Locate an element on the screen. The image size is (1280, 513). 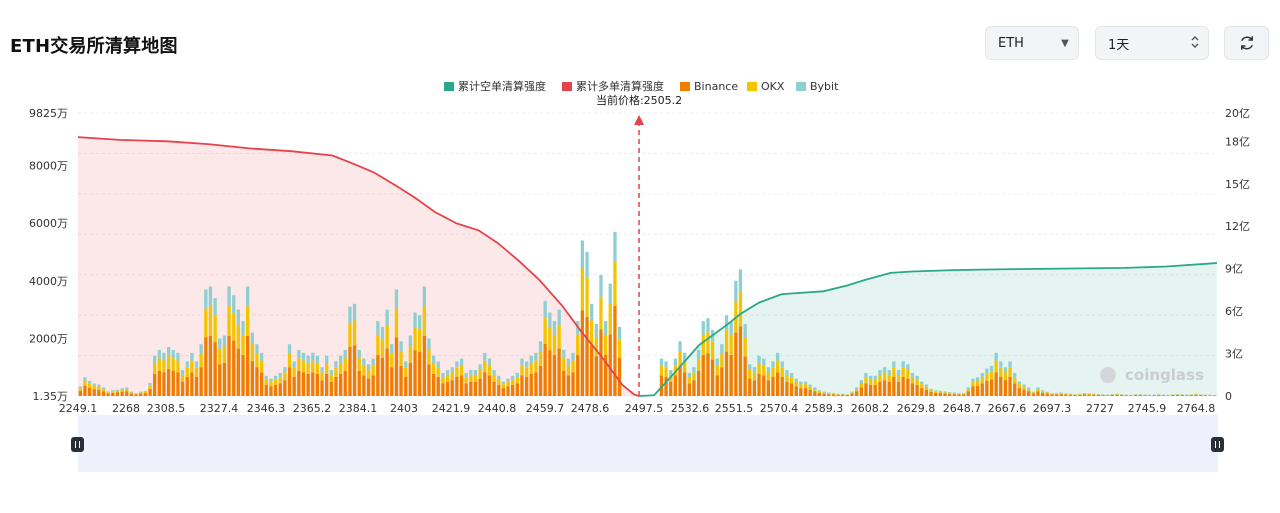
coin-select-value: ETH is located at coordinates (1011, 43).